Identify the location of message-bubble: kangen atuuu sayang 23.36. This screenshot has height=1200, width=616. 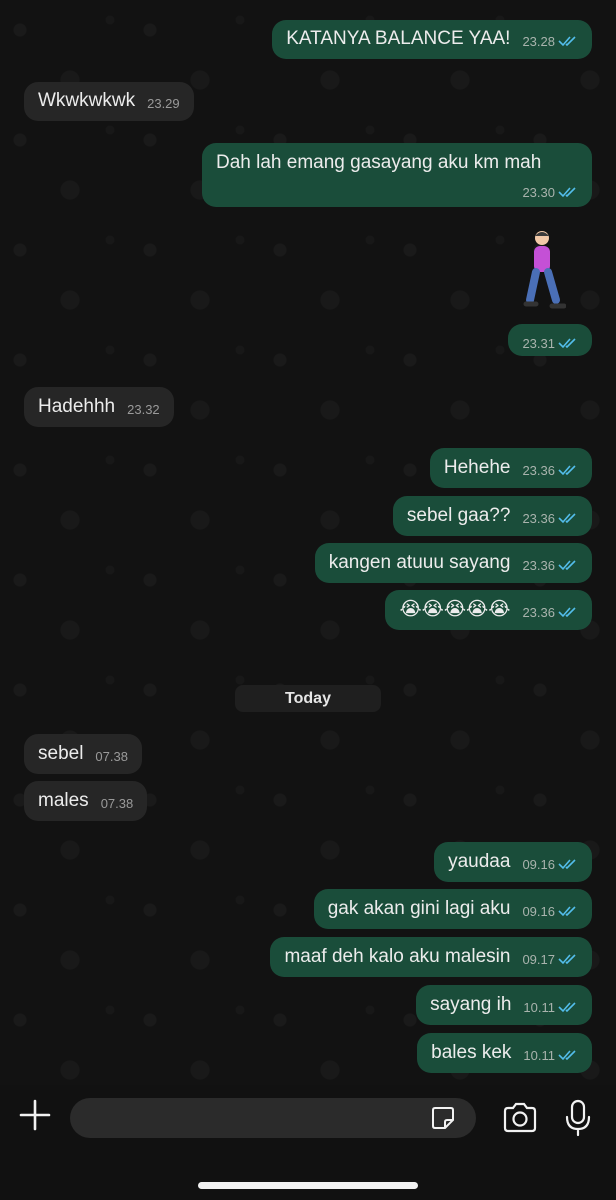
(453, 563).